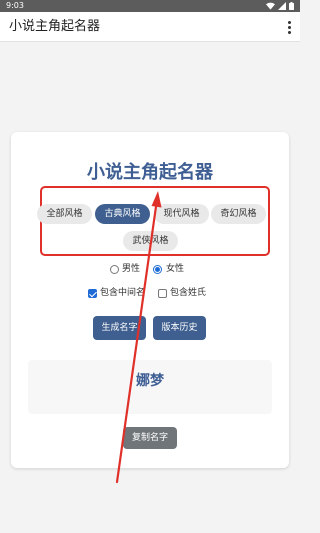 This screenshot has height=533, width=320. Describe the element at coordinates (150, 270) in the screenshot. I see `gender-selector: 男性 女性` at that location.